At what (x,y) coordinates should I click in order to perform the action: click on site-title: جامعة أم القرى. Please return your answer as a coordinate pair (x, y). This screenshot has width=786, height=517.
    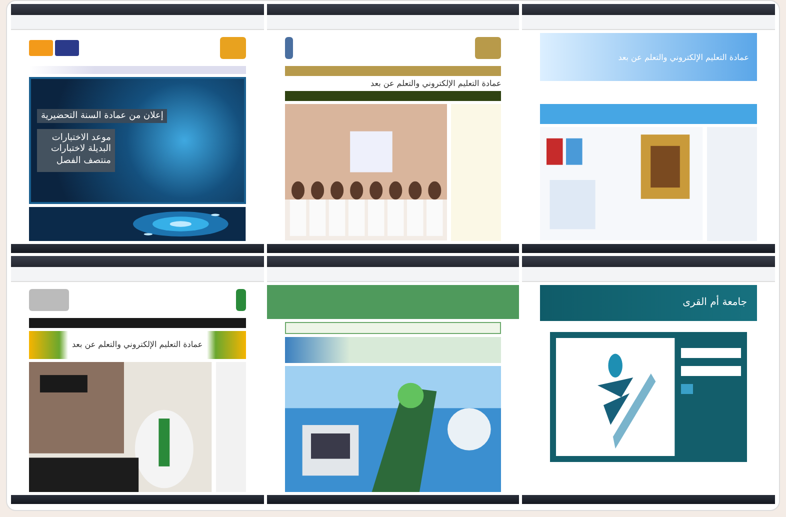
    Looking at the image, I should click on (714, 302).